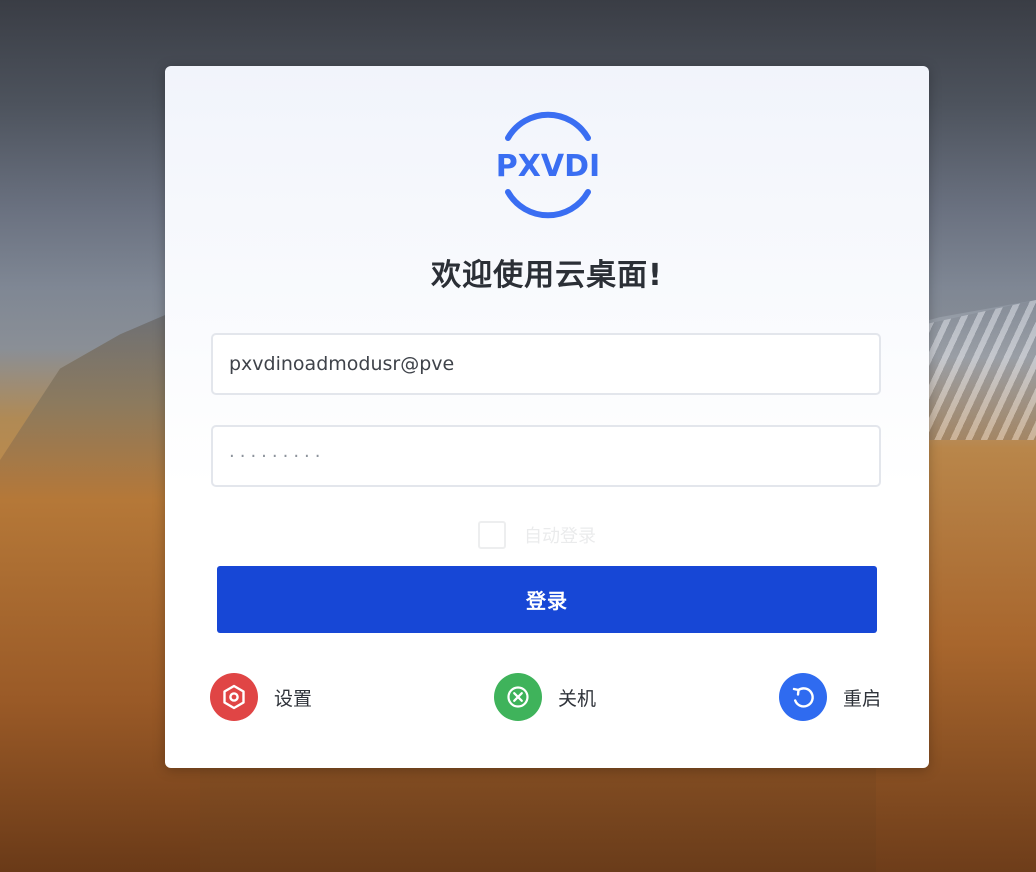 This screenshot has height=872, width=1036. I want to click on pxvdi-logo: PXVDI, so click(548, 165).